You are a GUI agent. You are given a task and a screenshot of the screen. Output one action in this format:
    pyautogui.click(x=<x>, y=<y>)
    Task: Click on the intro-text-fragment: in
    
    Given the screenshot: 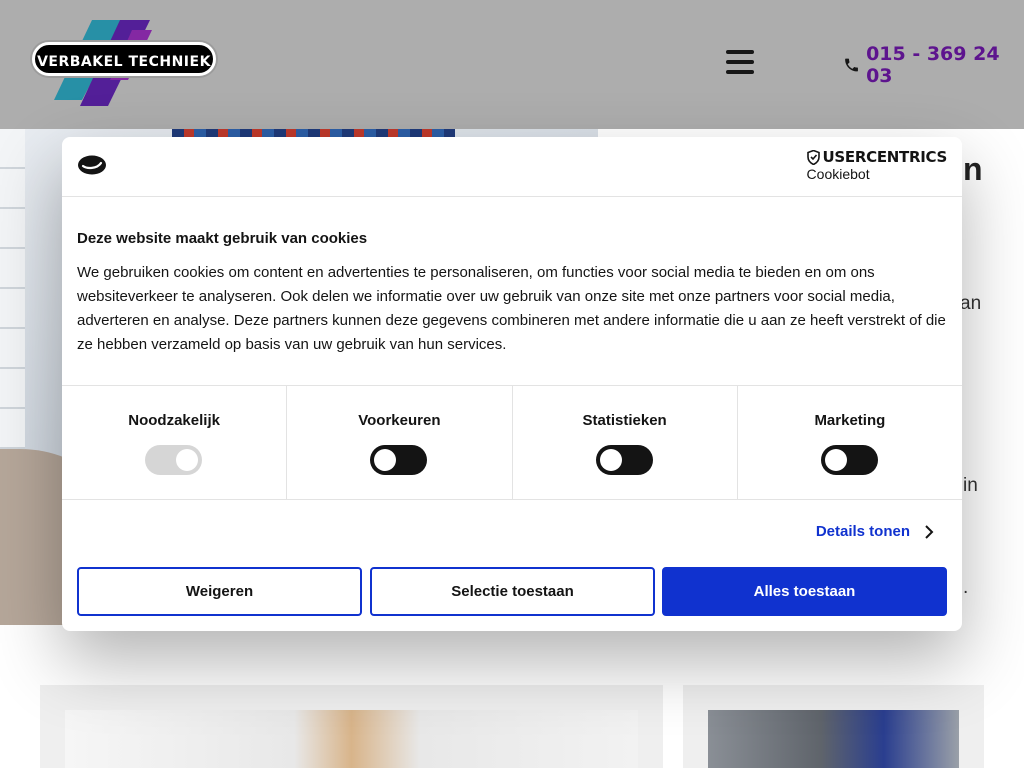 What is the action you would take?
    pyautogui.click(x=970, y=485)
    